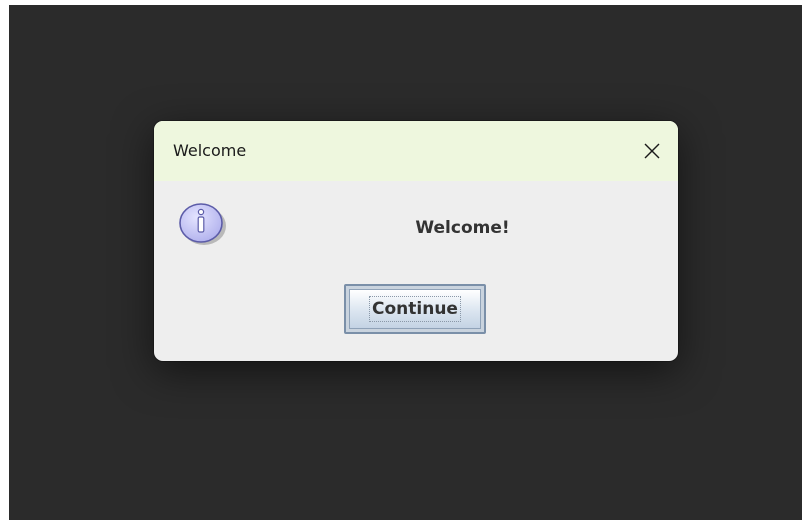 The width and height of the screenshot is (802, 520). Describe the element at coordinates (210, 150) in the screenshot. I see `dialog-title: Welcome` at that location.